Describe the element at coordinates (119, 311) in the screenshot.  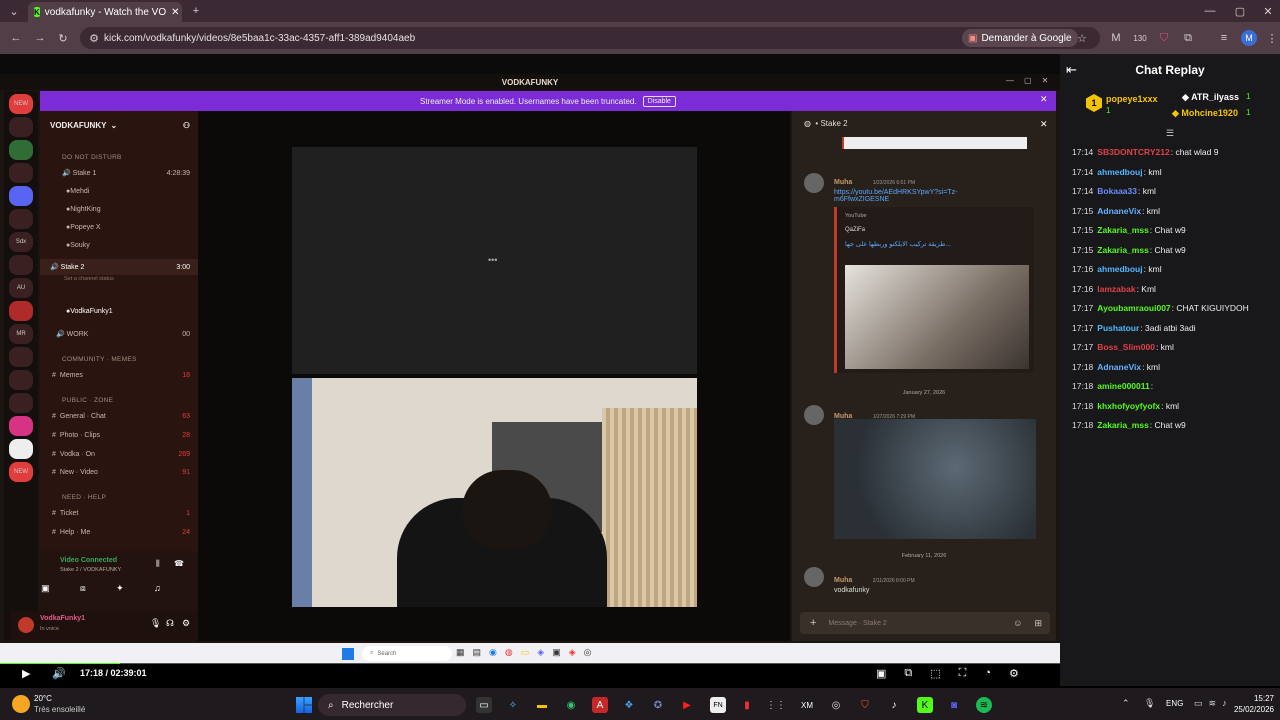
I see `voice-user-self: ● VodkaFunky1` at that location.